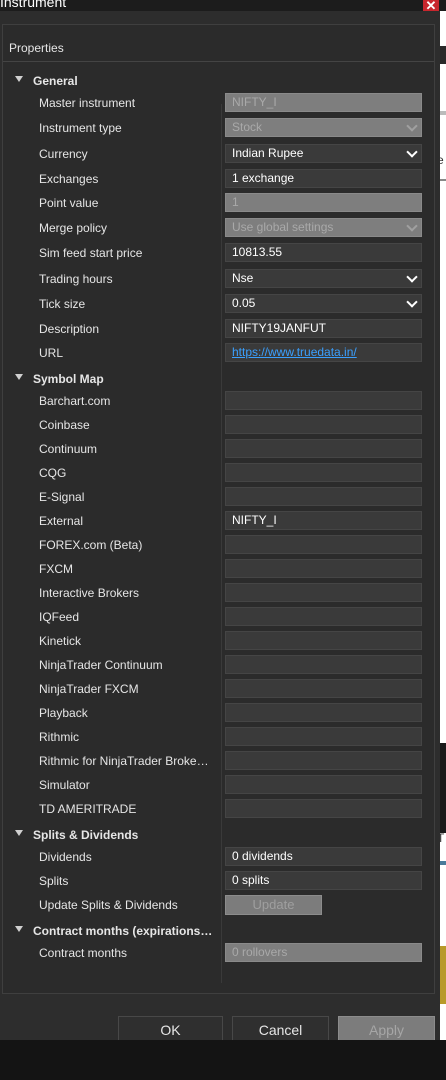 The width and height of the screenshot is (446, 1080). What do you see at coordinates (323, 856) in the screenshot?
I see `dividends-field: 0 dividends` at bounding box center [323, 856].